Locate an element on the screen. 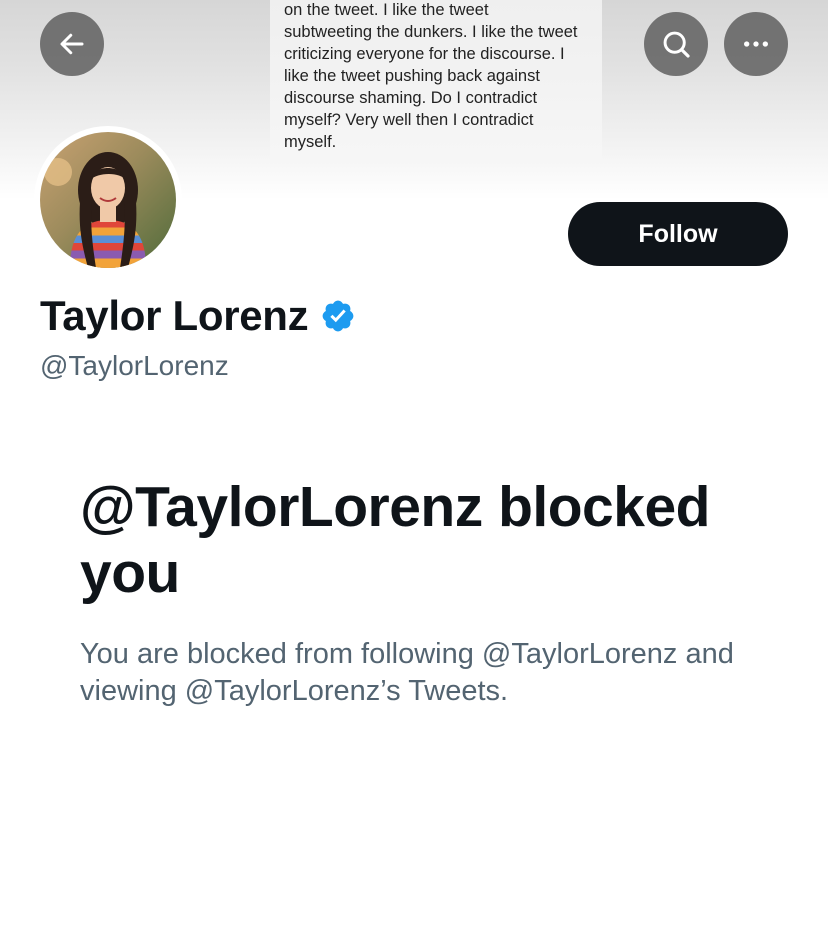 The height and width of the screenshot is (943, 828). arrow-left-icon is located at coordinates (72, 44).